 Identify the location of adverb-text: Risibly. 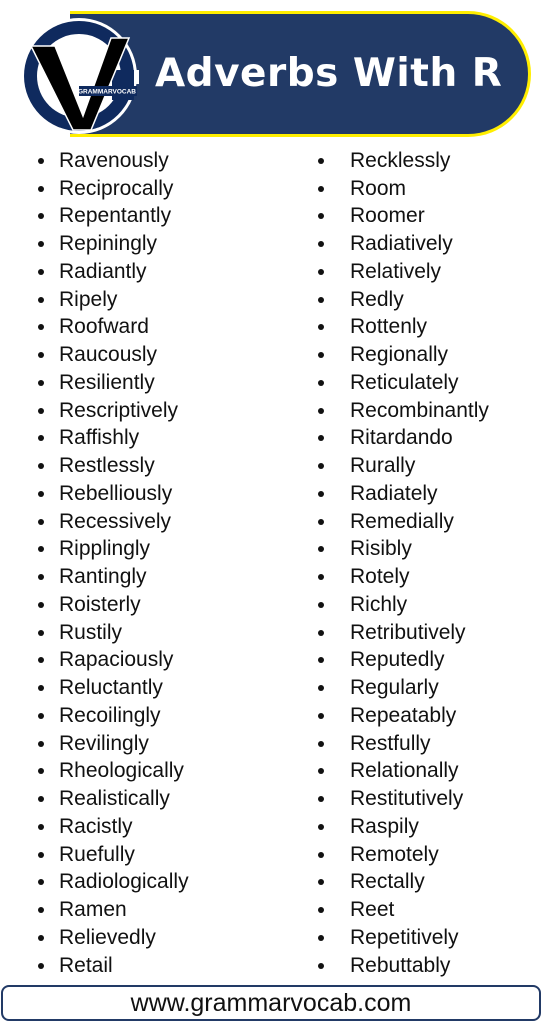
(381, 549).